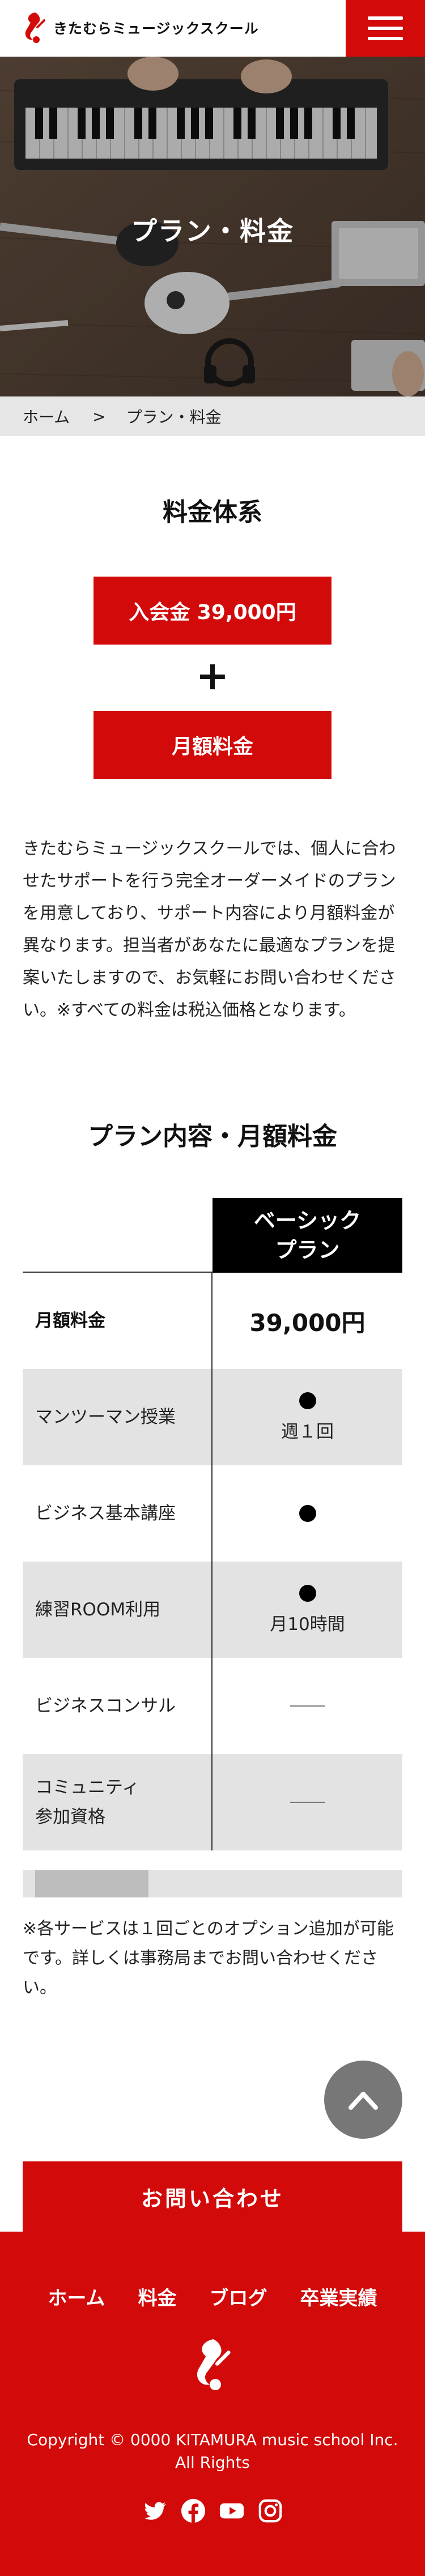 The height and width of the screenshot is (2576, 425). I want to click on row-label: 月額料金, so click(117, 1321).